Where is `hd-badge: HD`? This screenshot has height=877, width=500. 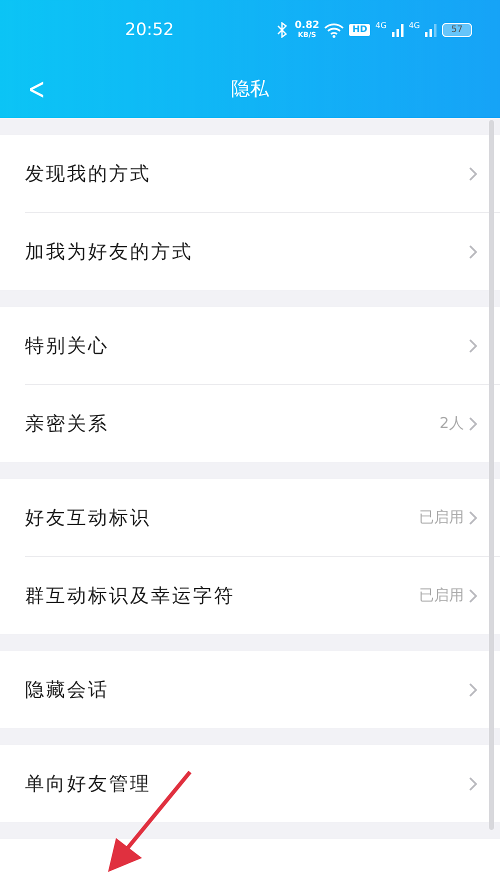
hd-badge: HD is located at coordinates (359, 30).